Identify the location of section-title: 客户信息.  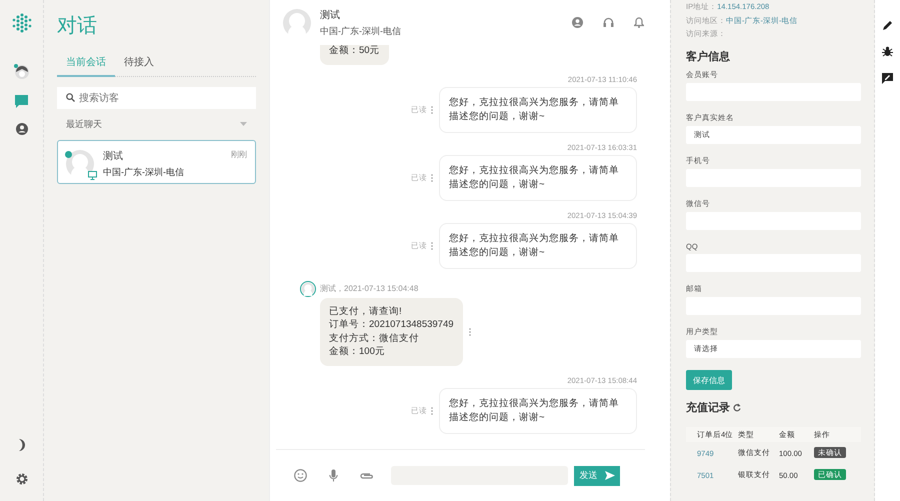
(708, 57).